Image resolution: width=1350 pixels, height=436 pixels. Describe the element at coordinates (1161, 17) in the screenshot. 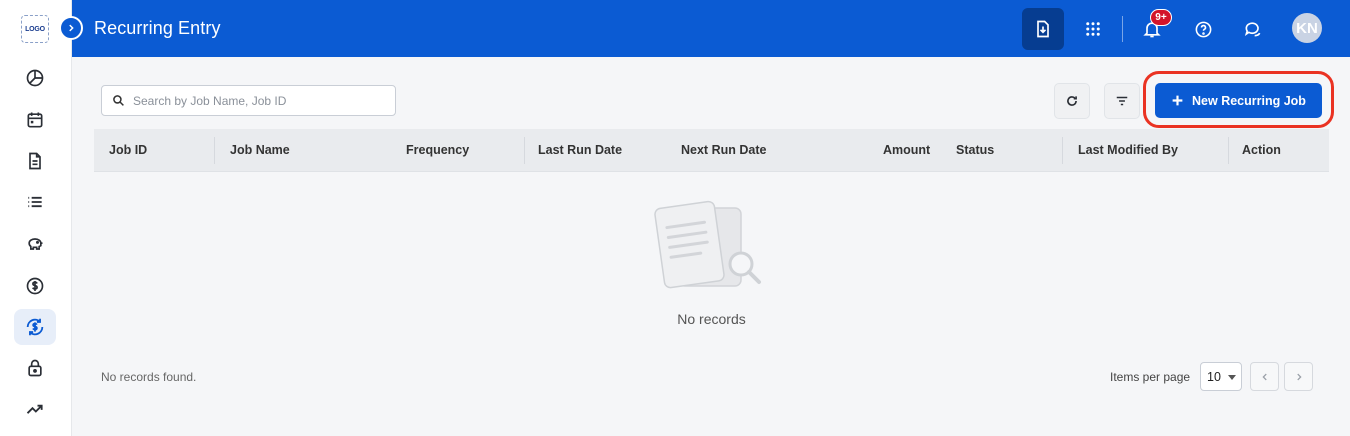

I see `notification-badge: 9+` at that location.